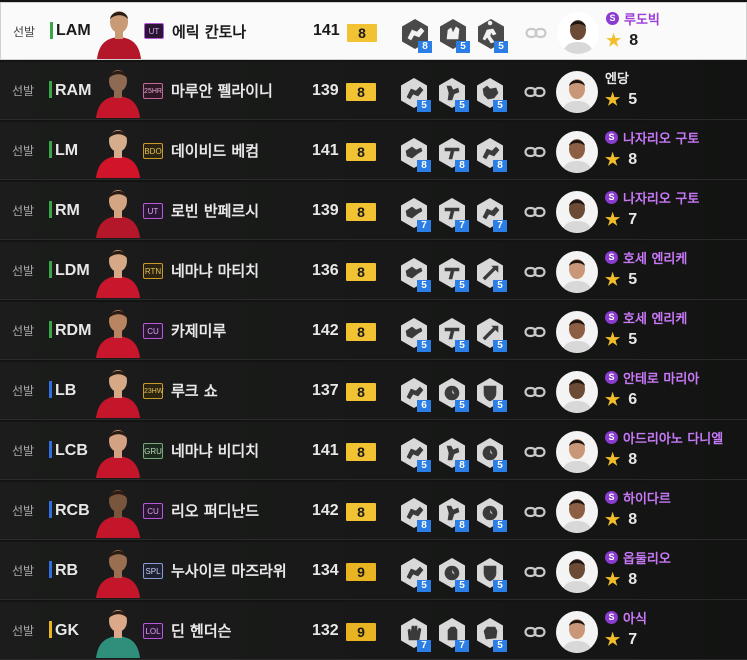  I want to click on coach-name-text: 나자리오 구토, so click(661, 139).